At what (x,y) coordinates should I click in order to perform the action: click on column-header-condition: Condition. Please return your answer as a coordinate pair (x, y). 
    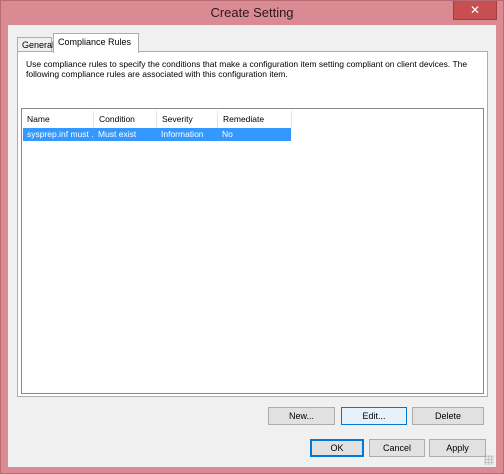
    Looking at the image, I should click on (125, 119).